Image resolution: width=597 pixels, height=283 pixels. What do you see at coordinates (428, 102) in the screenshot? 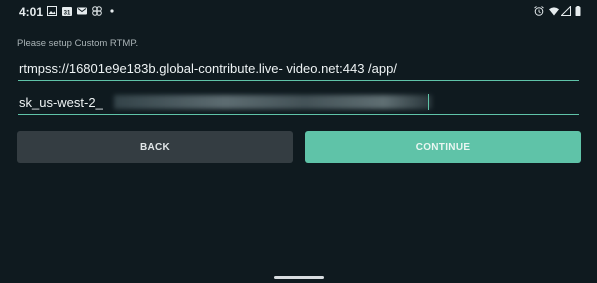
I see `text-cursor` at bounding box center [428, 102].